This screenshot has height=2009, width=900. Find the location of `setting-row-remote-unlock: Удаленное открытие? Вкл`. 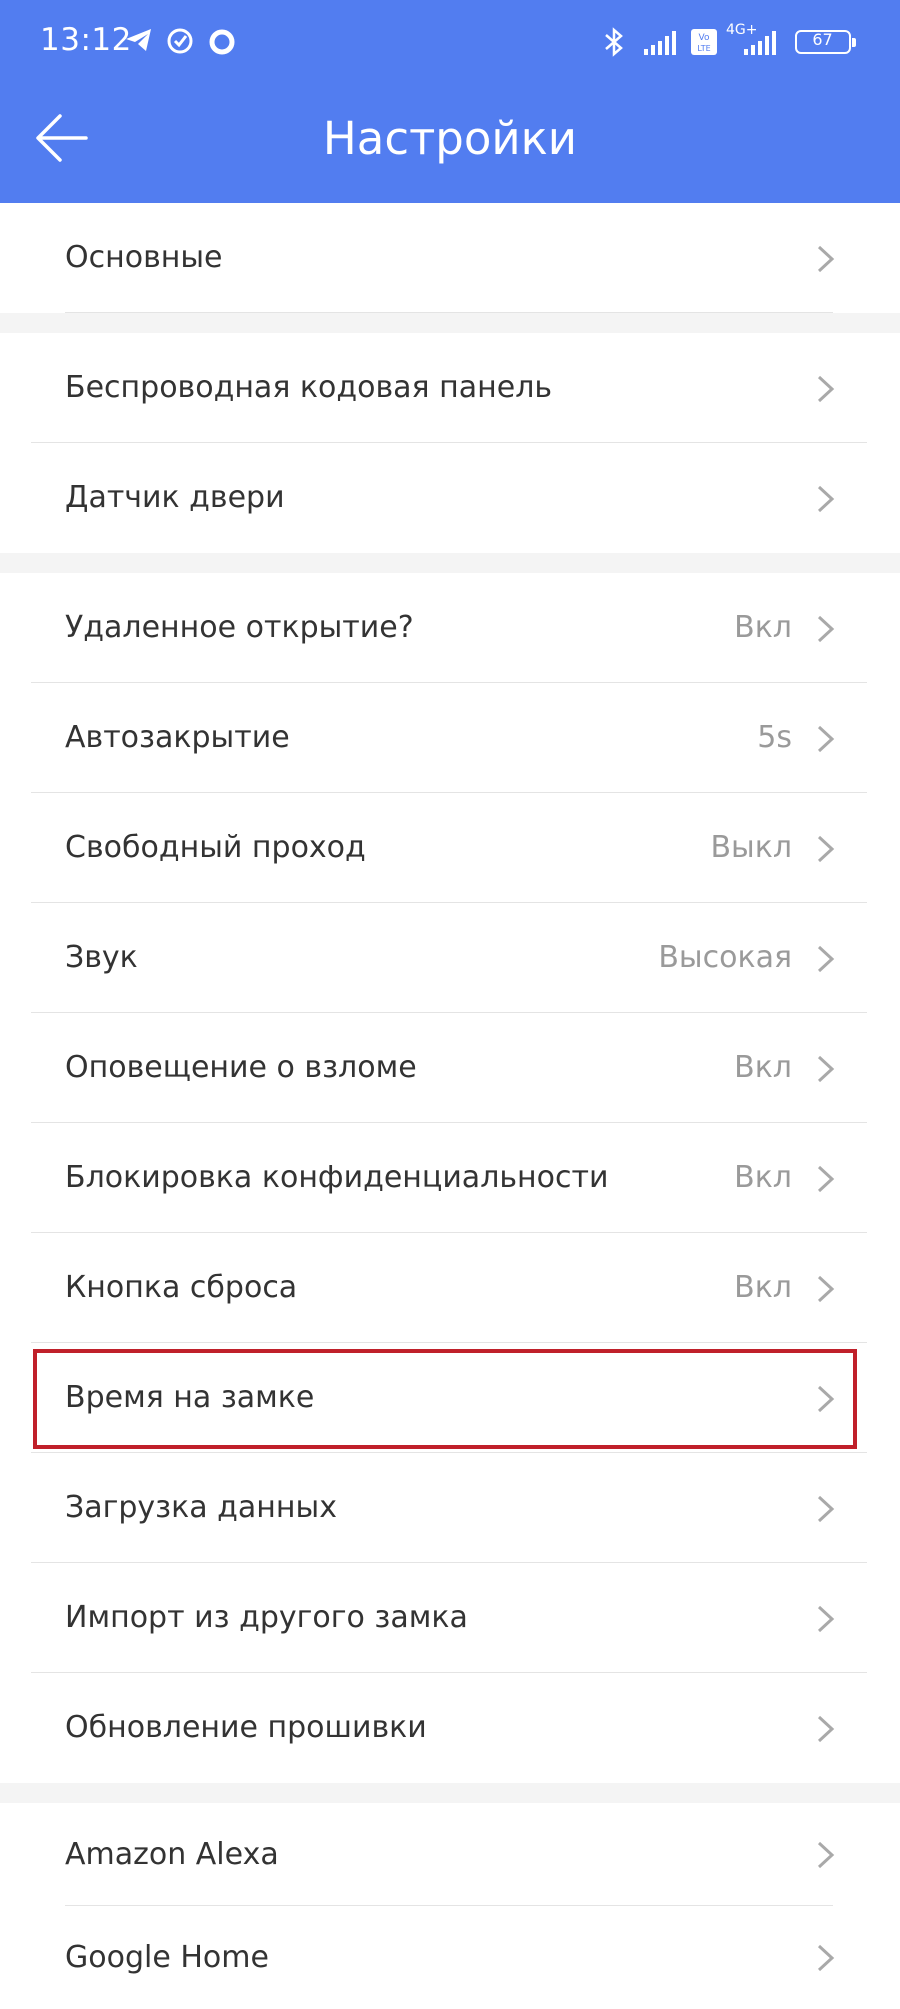

setting-row-remote-unlock: Удаленное открытие? Вкл is located at coordinates (450, 628).